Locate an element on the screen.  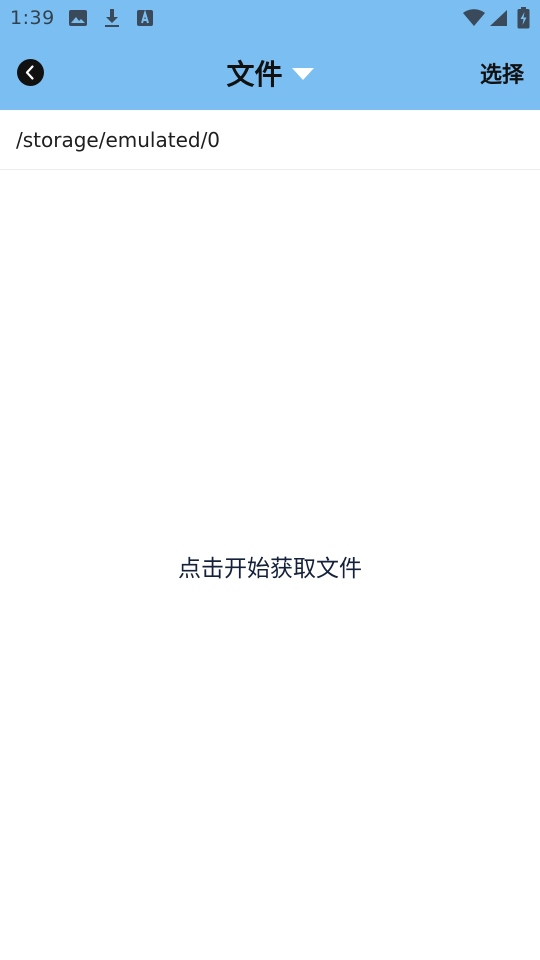
wifi-icon is located at coordinates (474, 17).